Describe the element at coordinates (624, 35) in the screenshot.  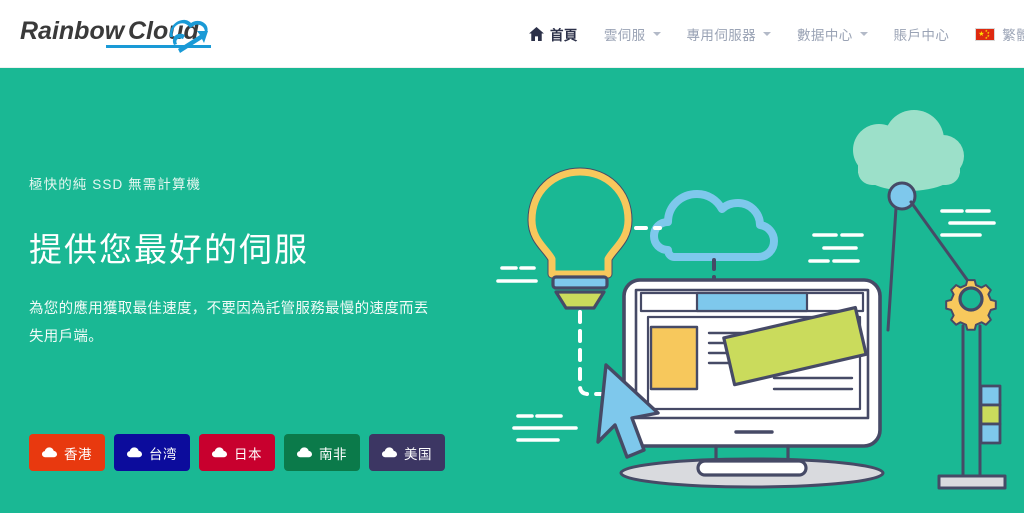
I see `nav-label-cloud-server: 雲伺服` at that location.